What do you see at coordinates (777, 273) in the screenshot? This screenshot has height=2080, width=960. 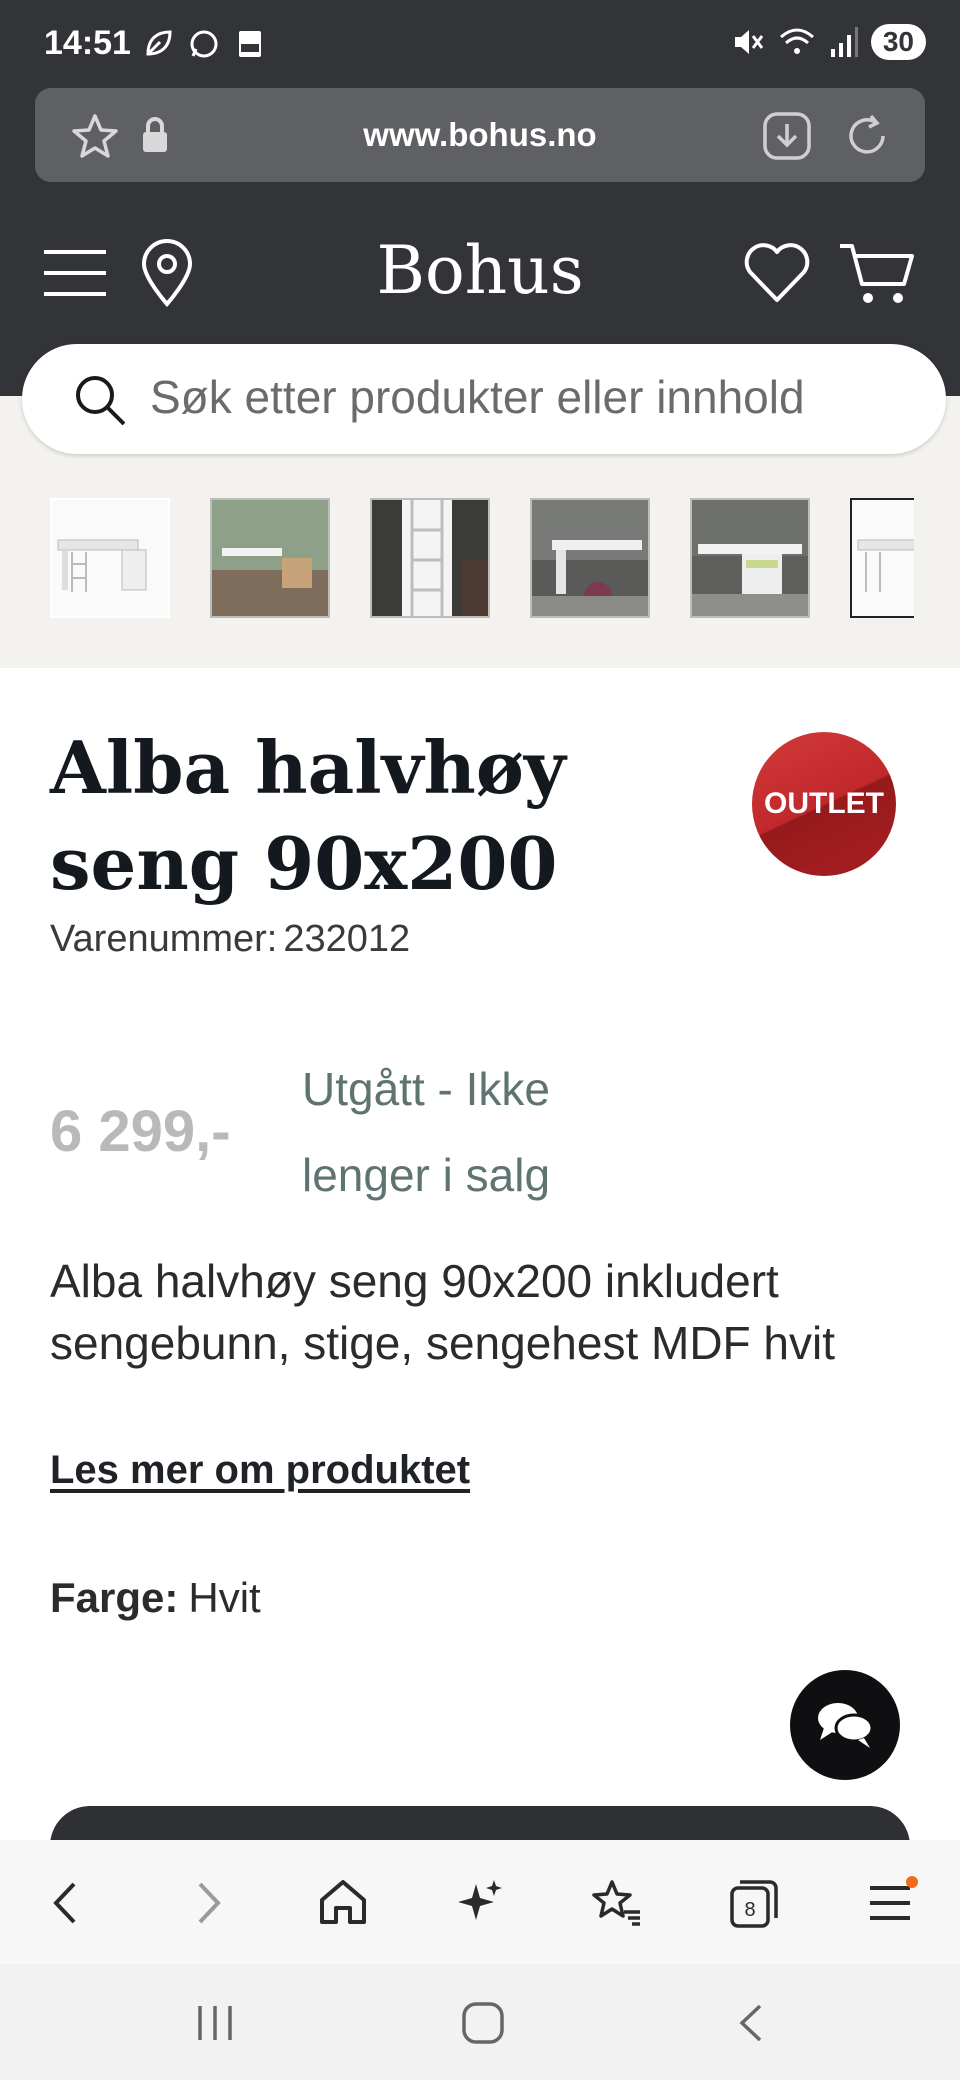 I see `heart-icon` at bounding box center [777, 273].